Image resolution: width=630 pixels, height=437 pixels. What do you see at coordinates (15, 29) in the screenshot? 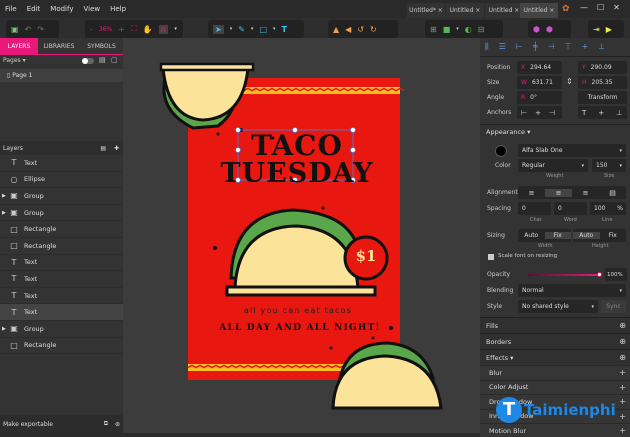
I see `save-icon: ▣` at bounding box center [15, 29].